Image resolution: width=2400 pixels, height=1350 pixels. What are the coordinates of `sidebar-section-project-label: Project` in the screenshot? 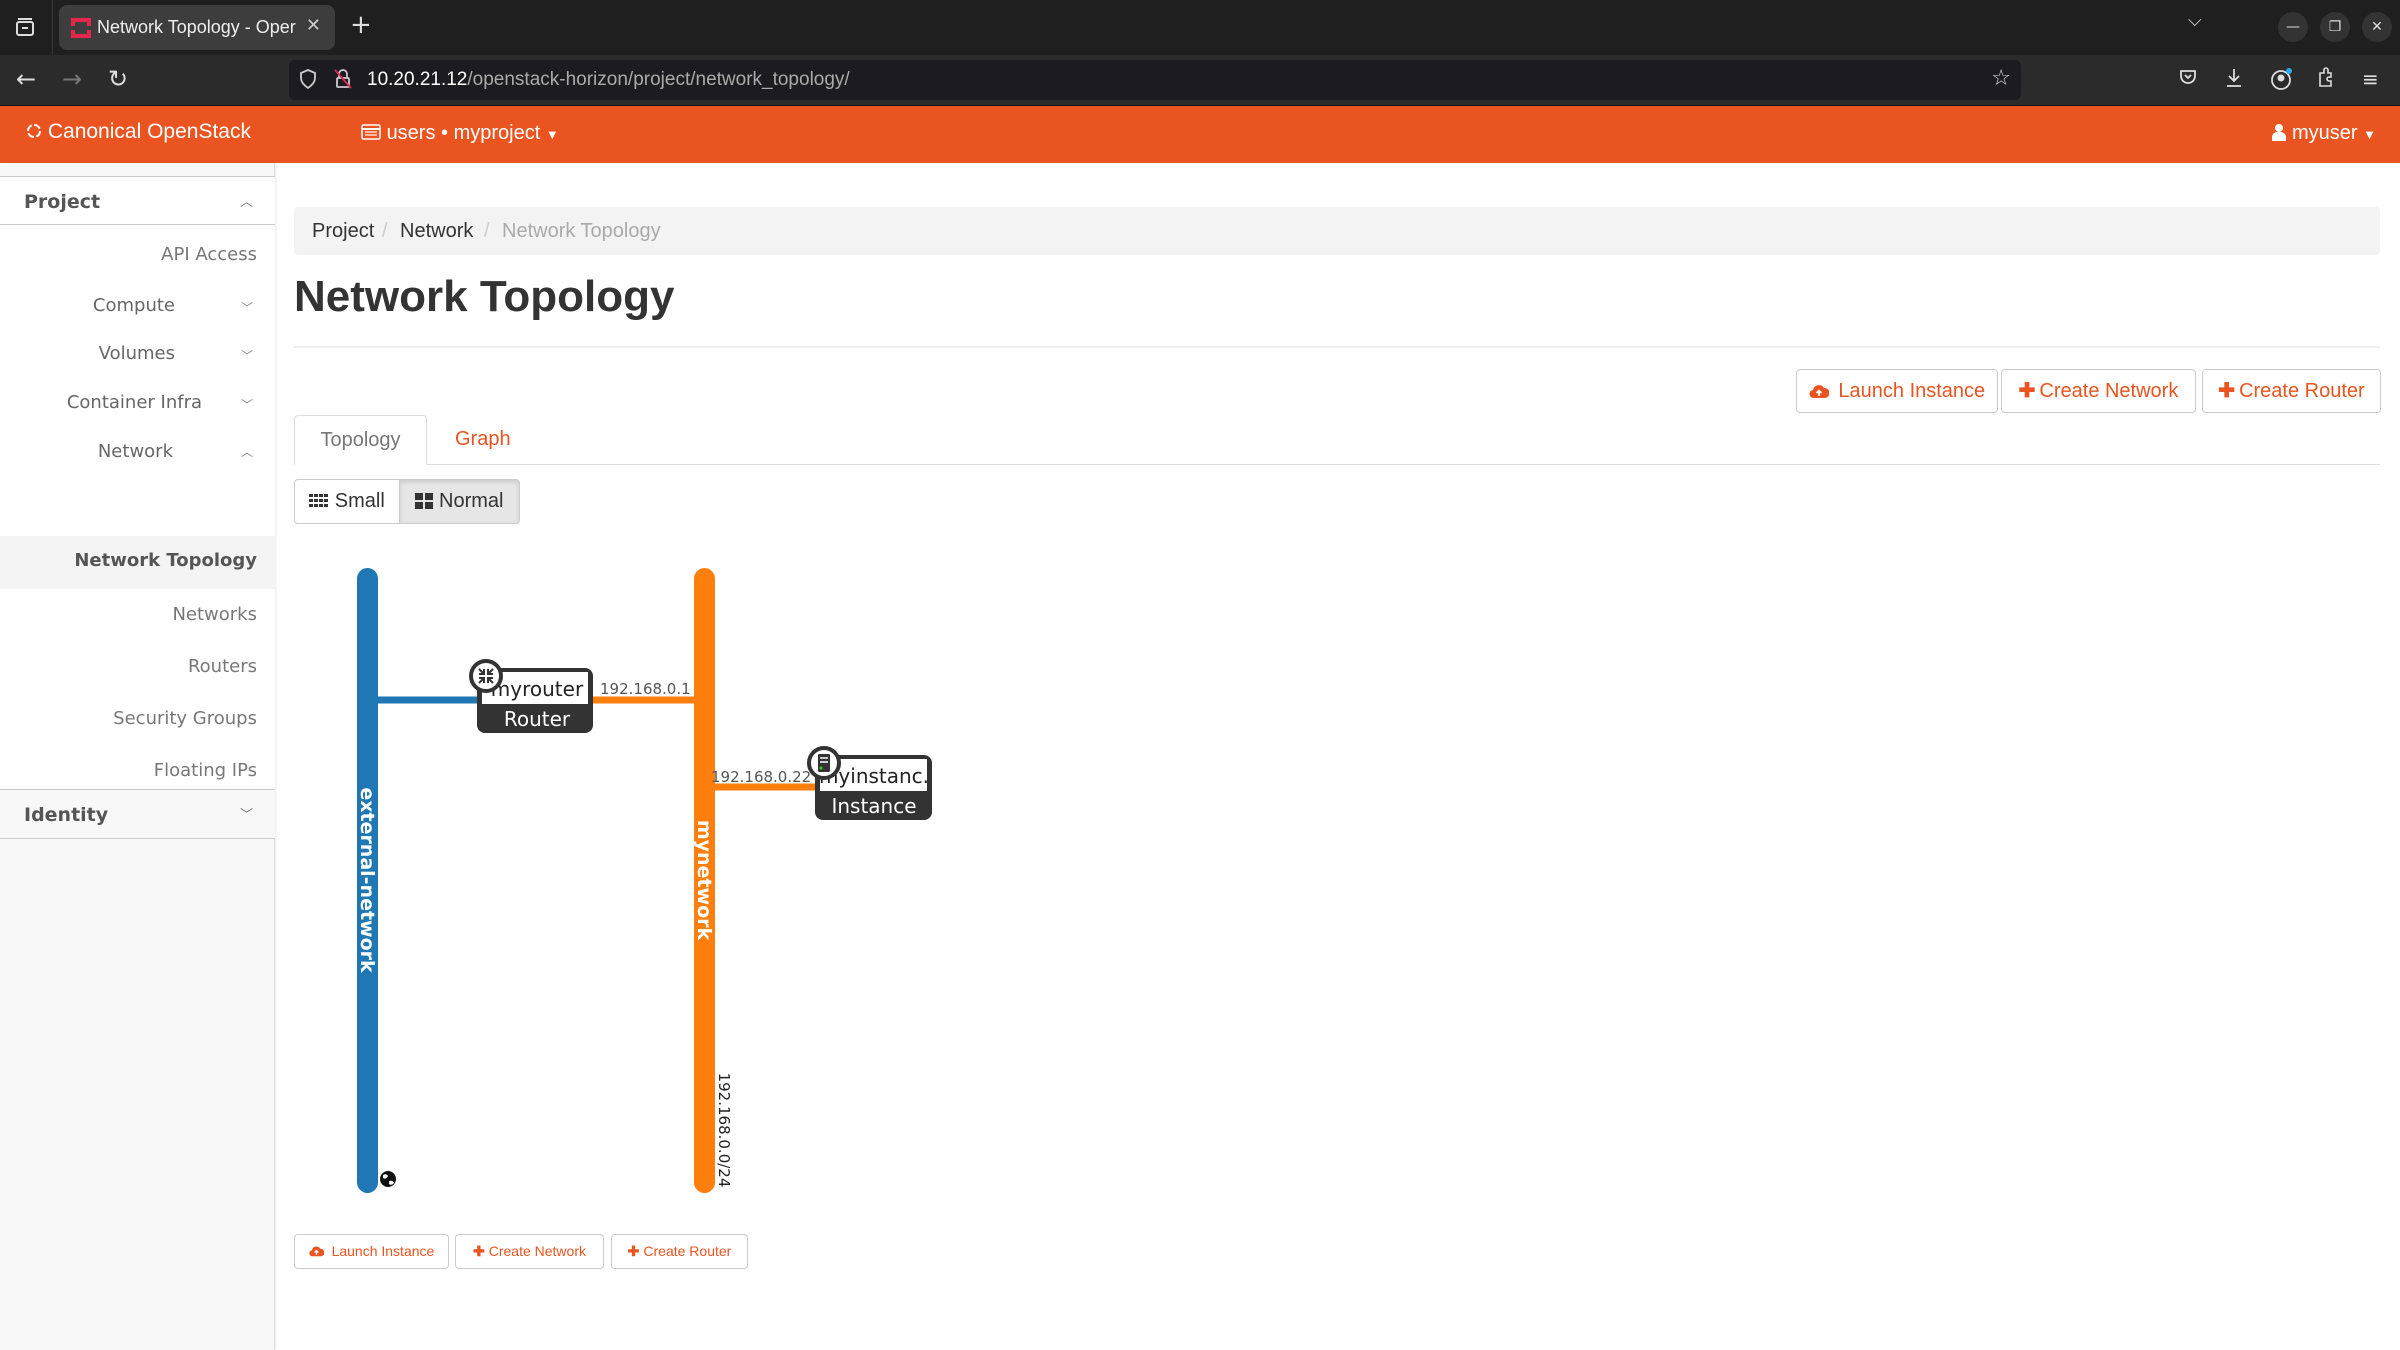 It's located at (62, 202).